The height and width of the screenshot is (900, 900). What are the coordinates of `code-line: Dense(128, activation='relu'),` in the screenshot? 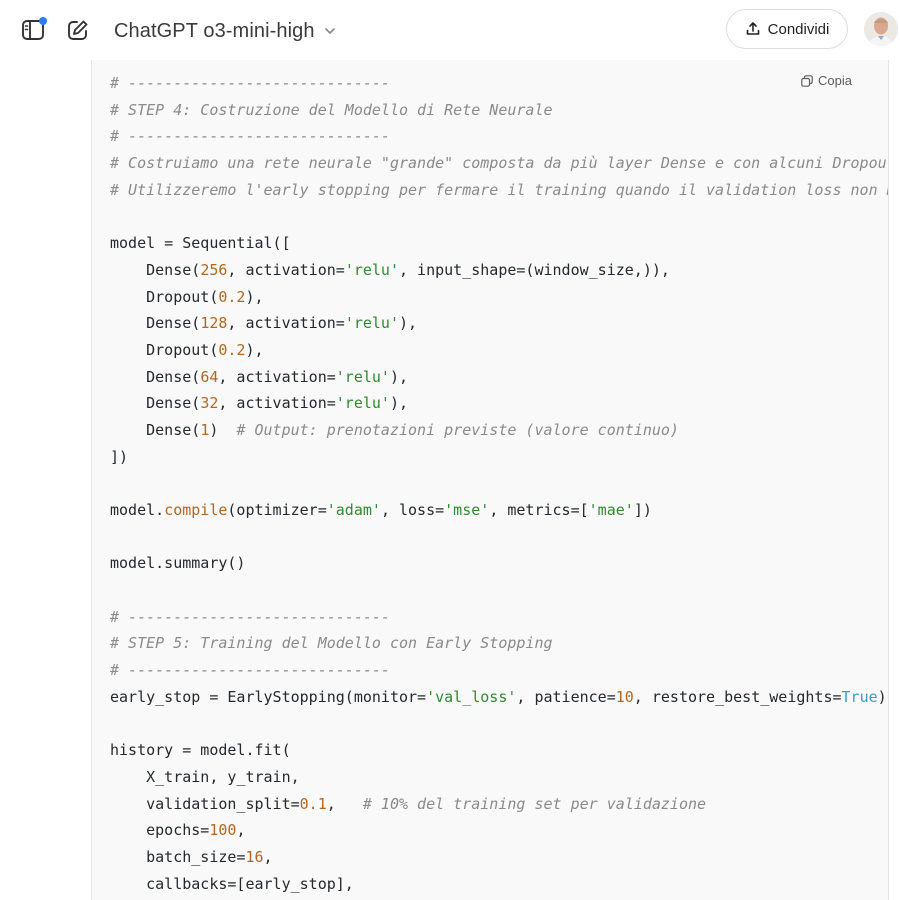 It's located at (499, 323).